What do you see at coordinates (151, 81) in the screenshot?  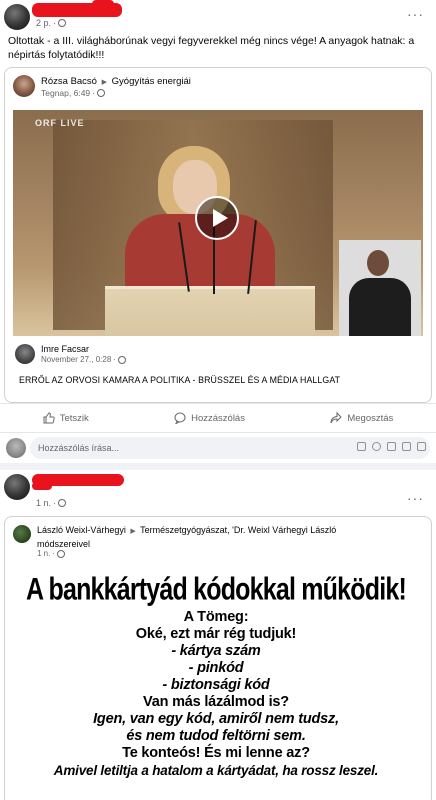 I see `shared-group: Gyógyítás energiái` at bounding box center [151, 81].